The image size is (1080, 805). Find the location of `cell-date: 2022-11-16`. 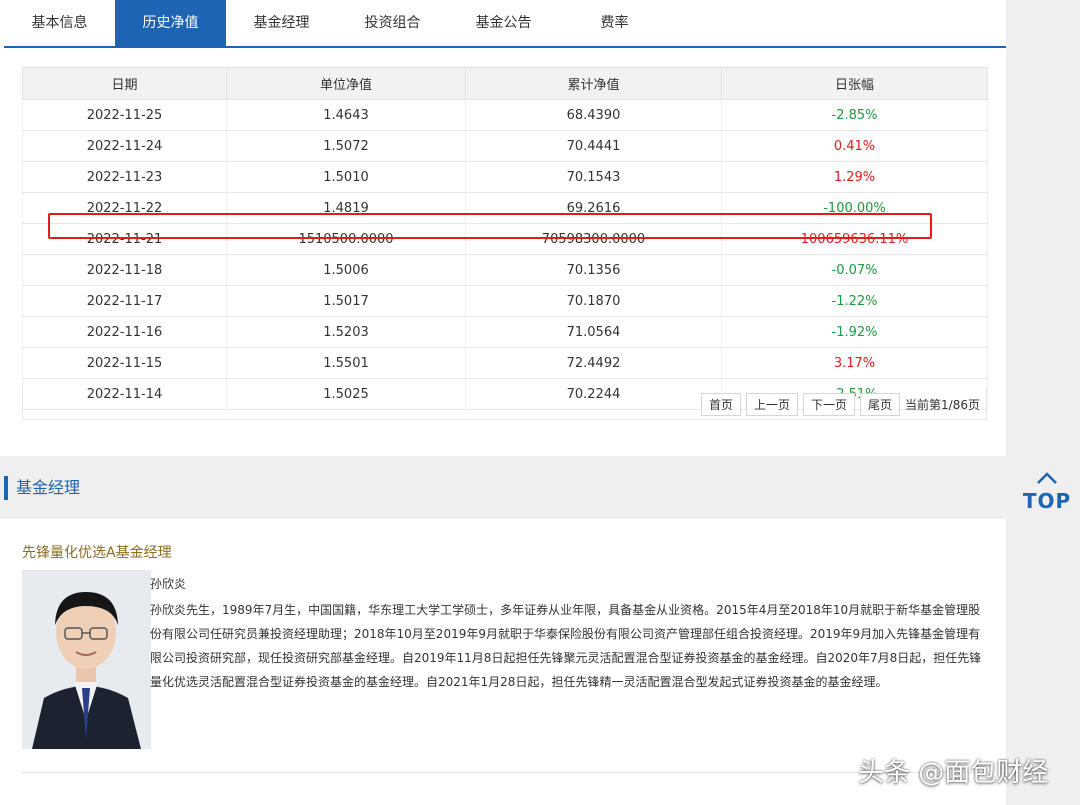

cell-date: 2022-11-16 is located at coordinates (124, 332).